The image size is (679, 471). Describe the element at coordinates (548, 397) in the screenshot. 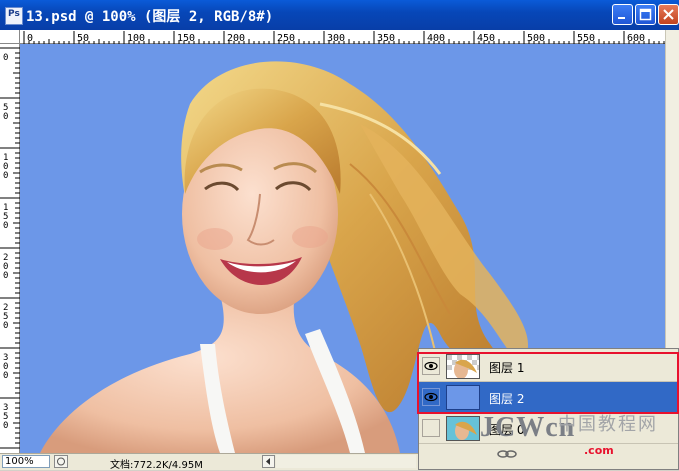

I see `layer-row-2: 图层 2` at that location.